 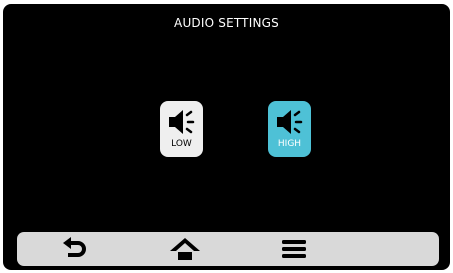 I want to click on audio-high-label: HIGH, so click(x=289, y=144).